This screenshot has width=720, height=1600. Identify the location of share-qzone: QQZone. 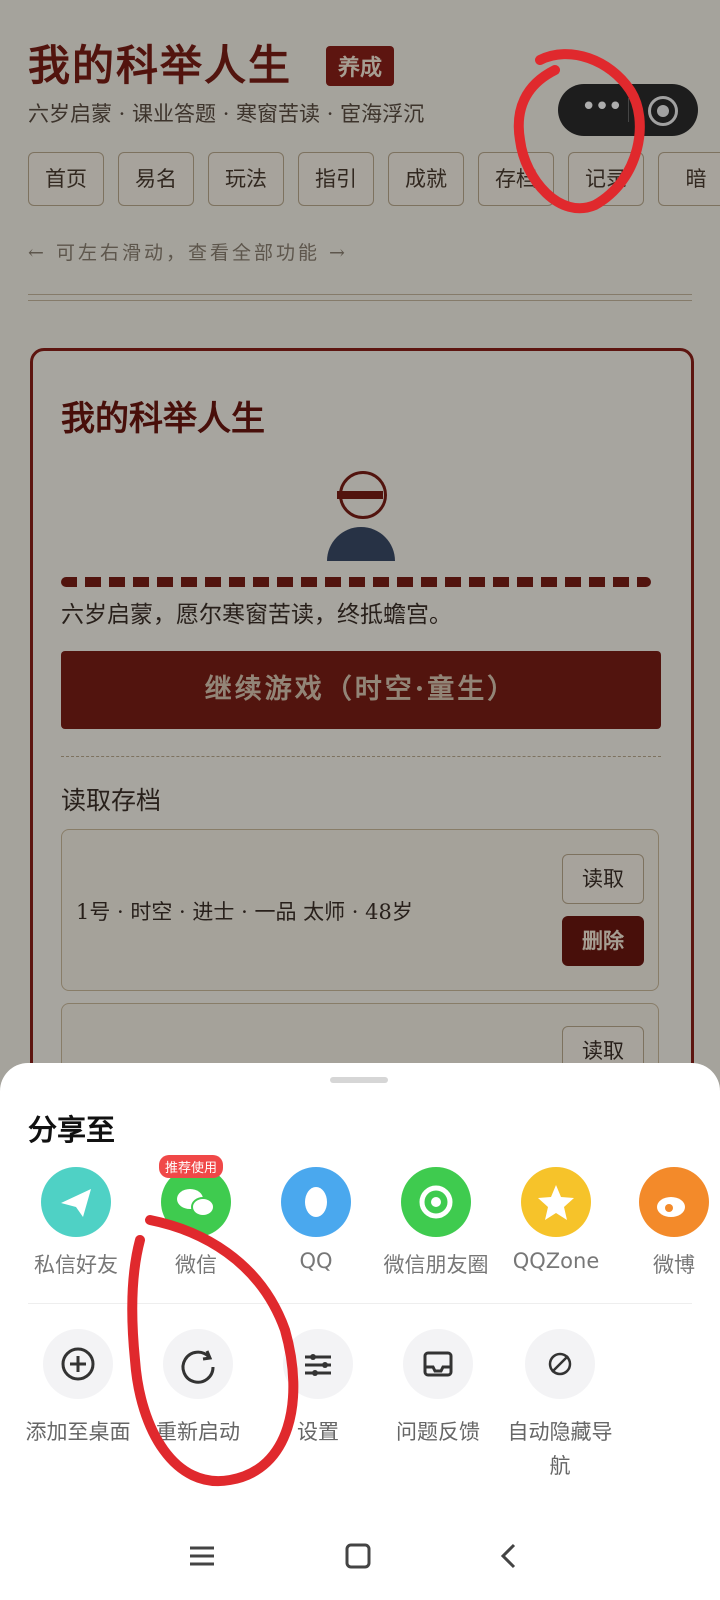
(556, 1220).